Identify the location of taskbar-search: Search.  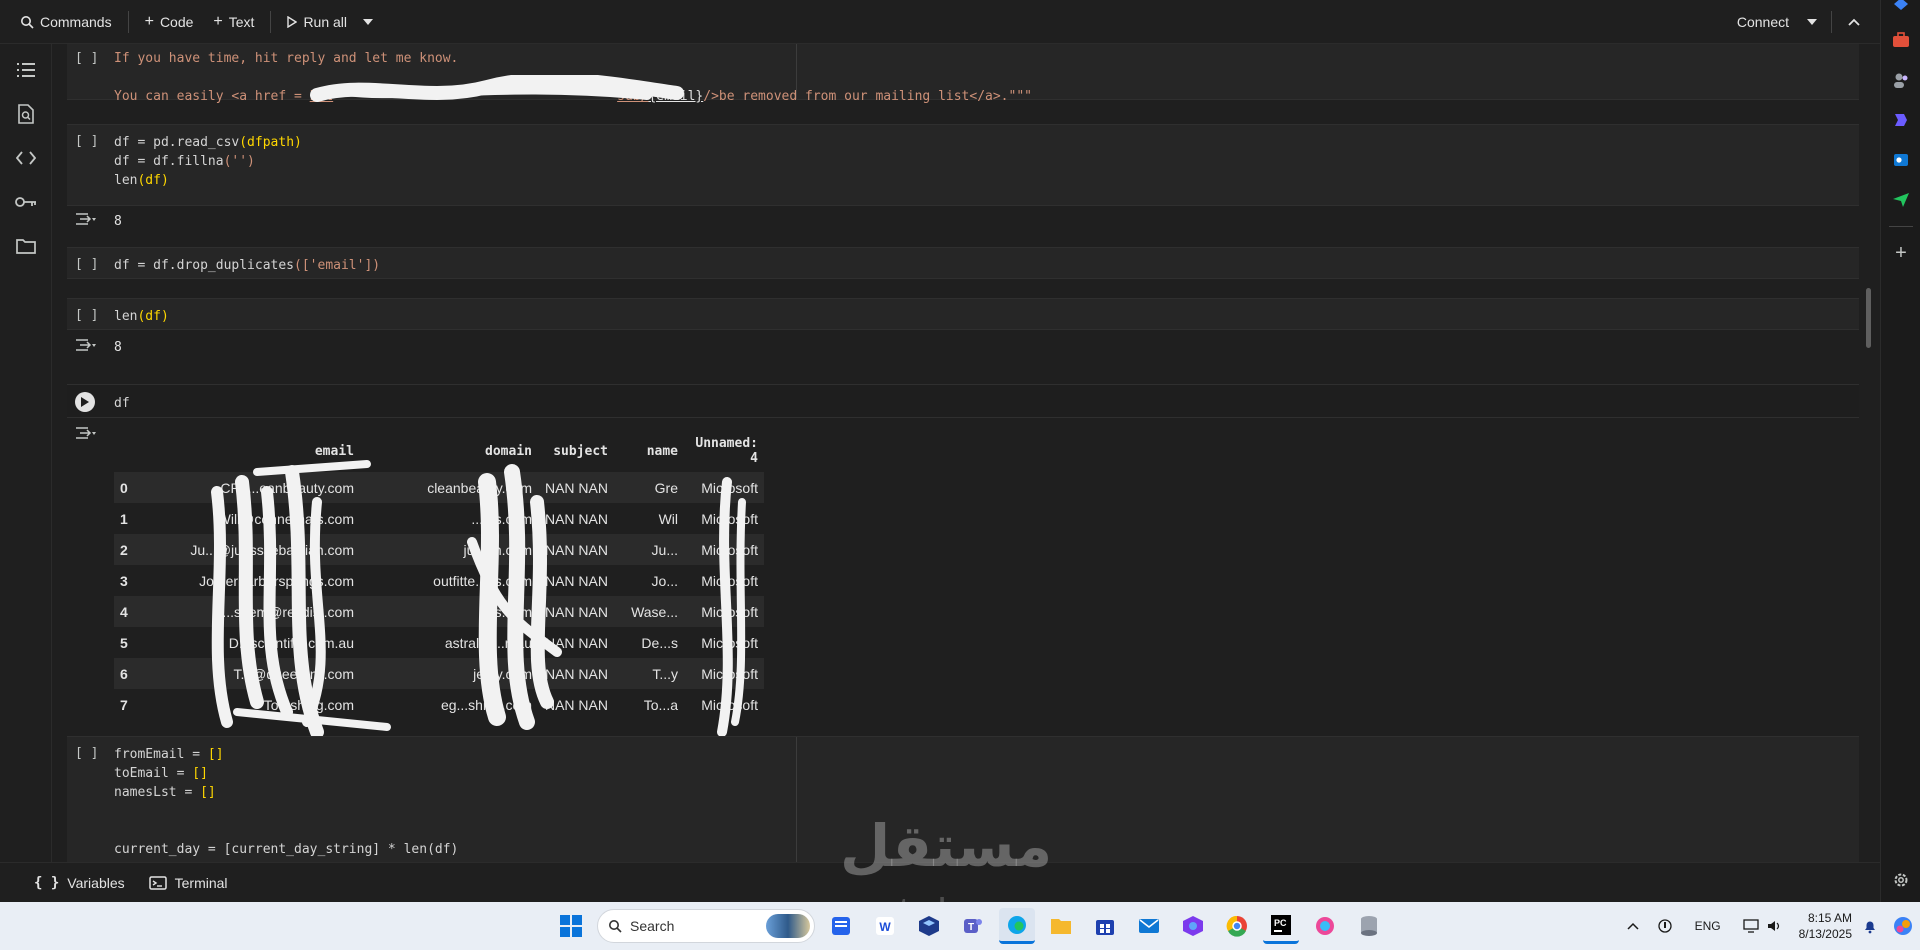
(706, 926).